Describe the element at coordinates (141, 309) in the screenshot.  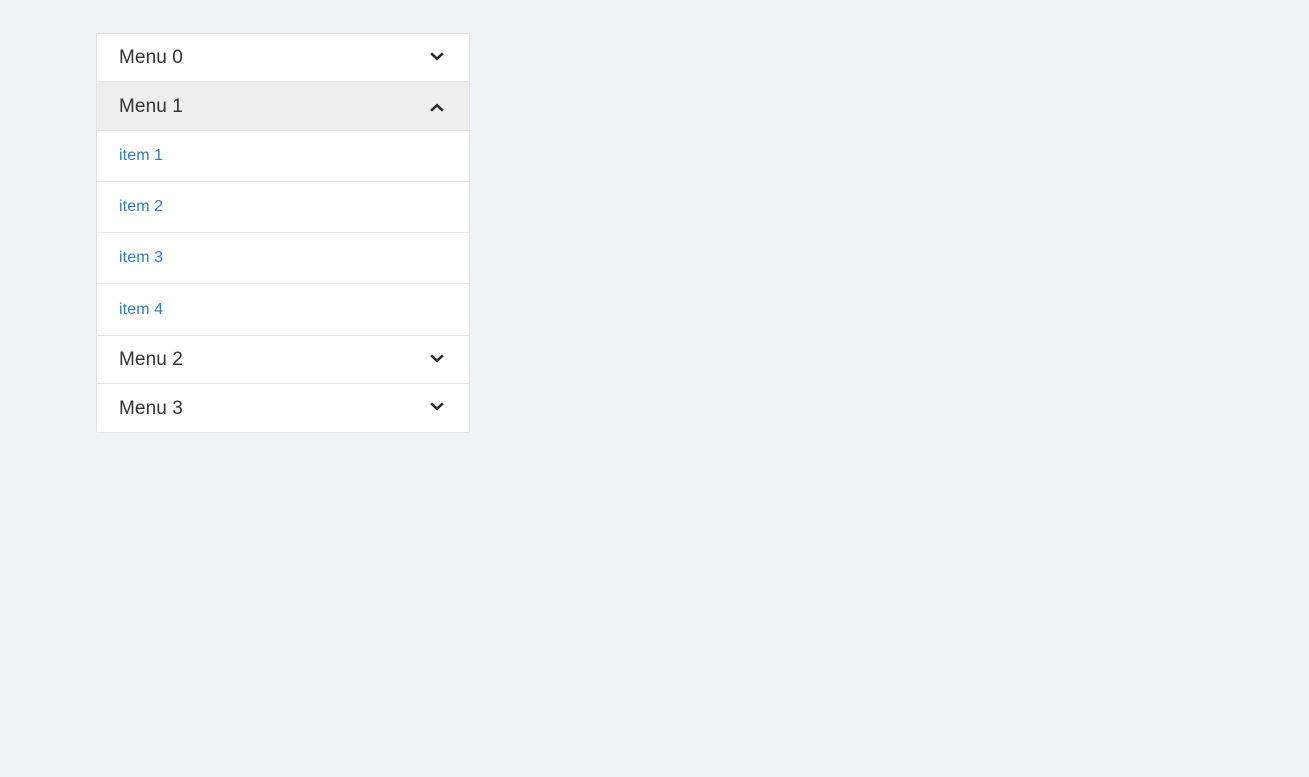
I see `sub-item-link: item 4` at that location.